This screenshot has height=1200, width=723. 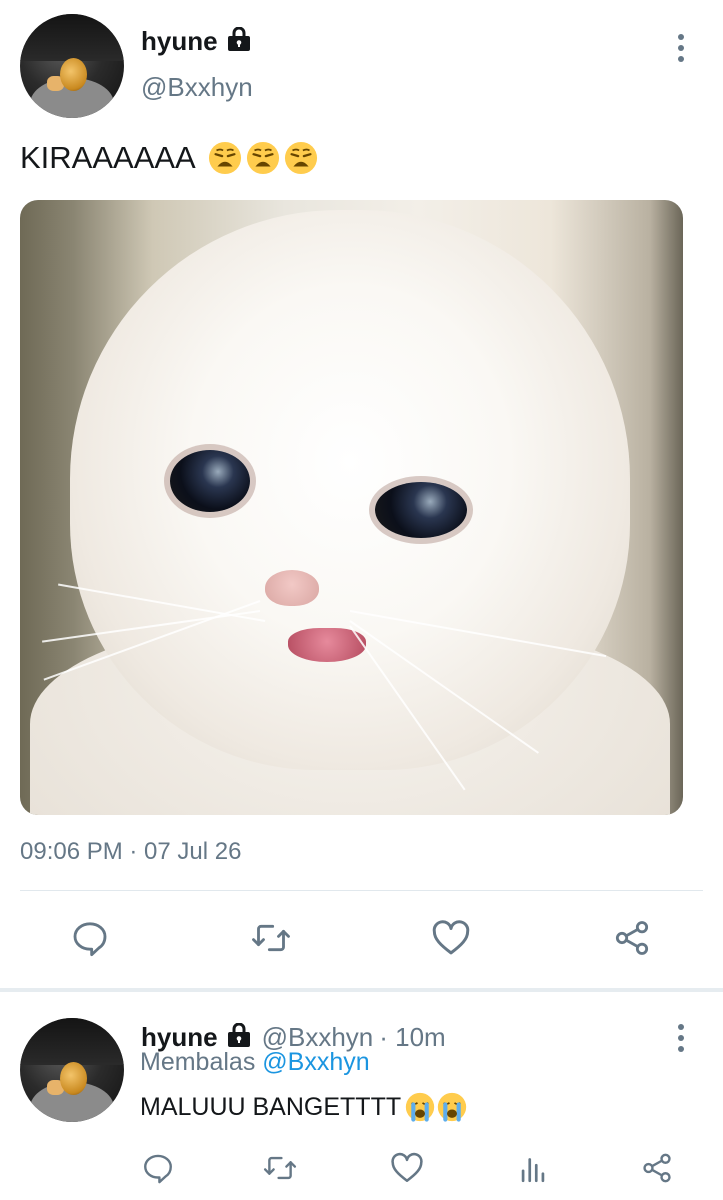 I want to click on replying-label: Membalas, so click(x=198, y=1062).